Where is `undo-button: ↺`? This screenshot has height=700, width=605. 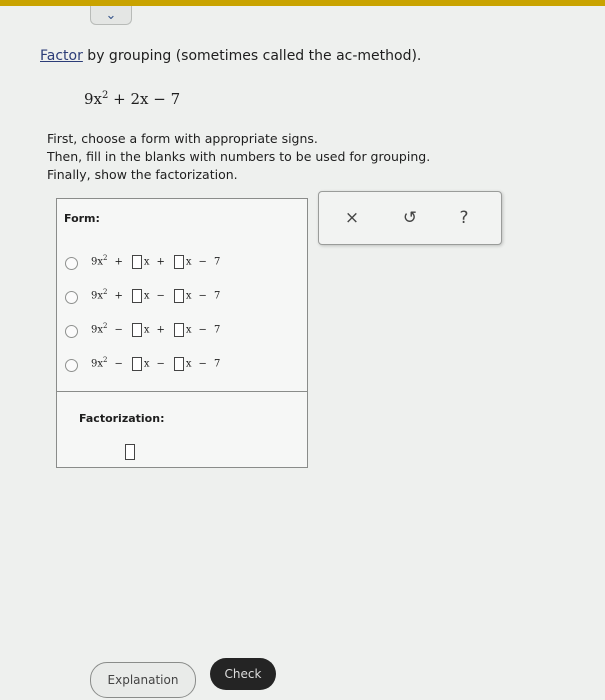
undo-button: ↺ is located at coordinates (410, 218).